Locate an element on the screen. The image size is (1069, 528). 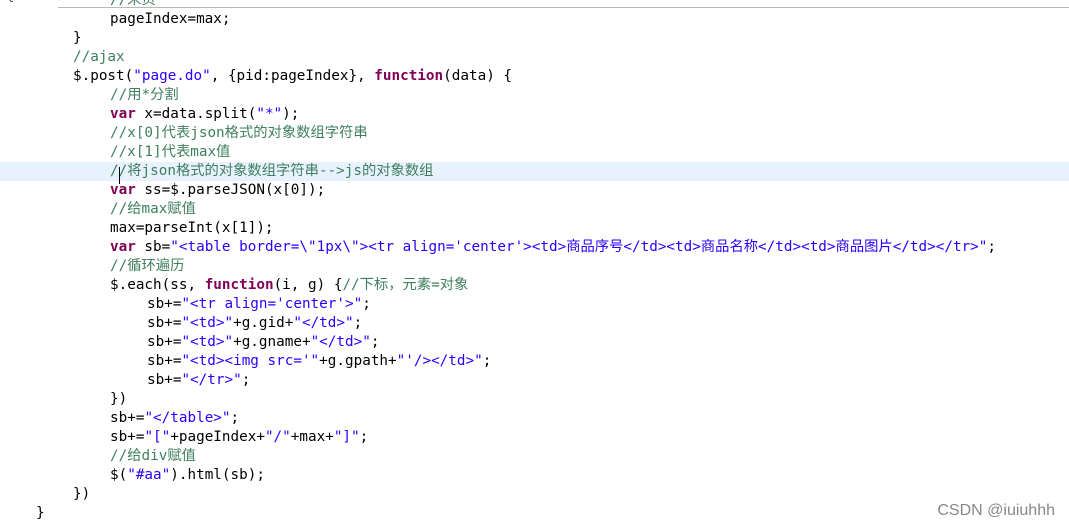
comment-token: //给div赋值 is located at coordinates (153, 456).